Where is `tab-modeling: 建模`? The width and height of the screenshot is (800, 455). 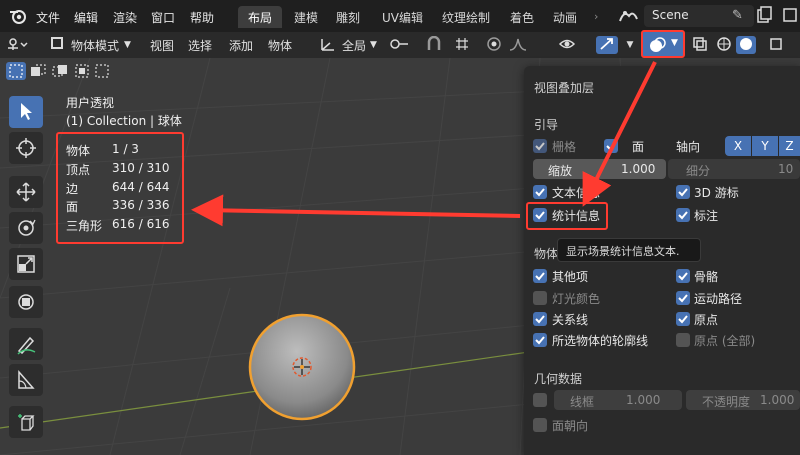 tab-modeling: 建模 is located at coordinates (306, 17).